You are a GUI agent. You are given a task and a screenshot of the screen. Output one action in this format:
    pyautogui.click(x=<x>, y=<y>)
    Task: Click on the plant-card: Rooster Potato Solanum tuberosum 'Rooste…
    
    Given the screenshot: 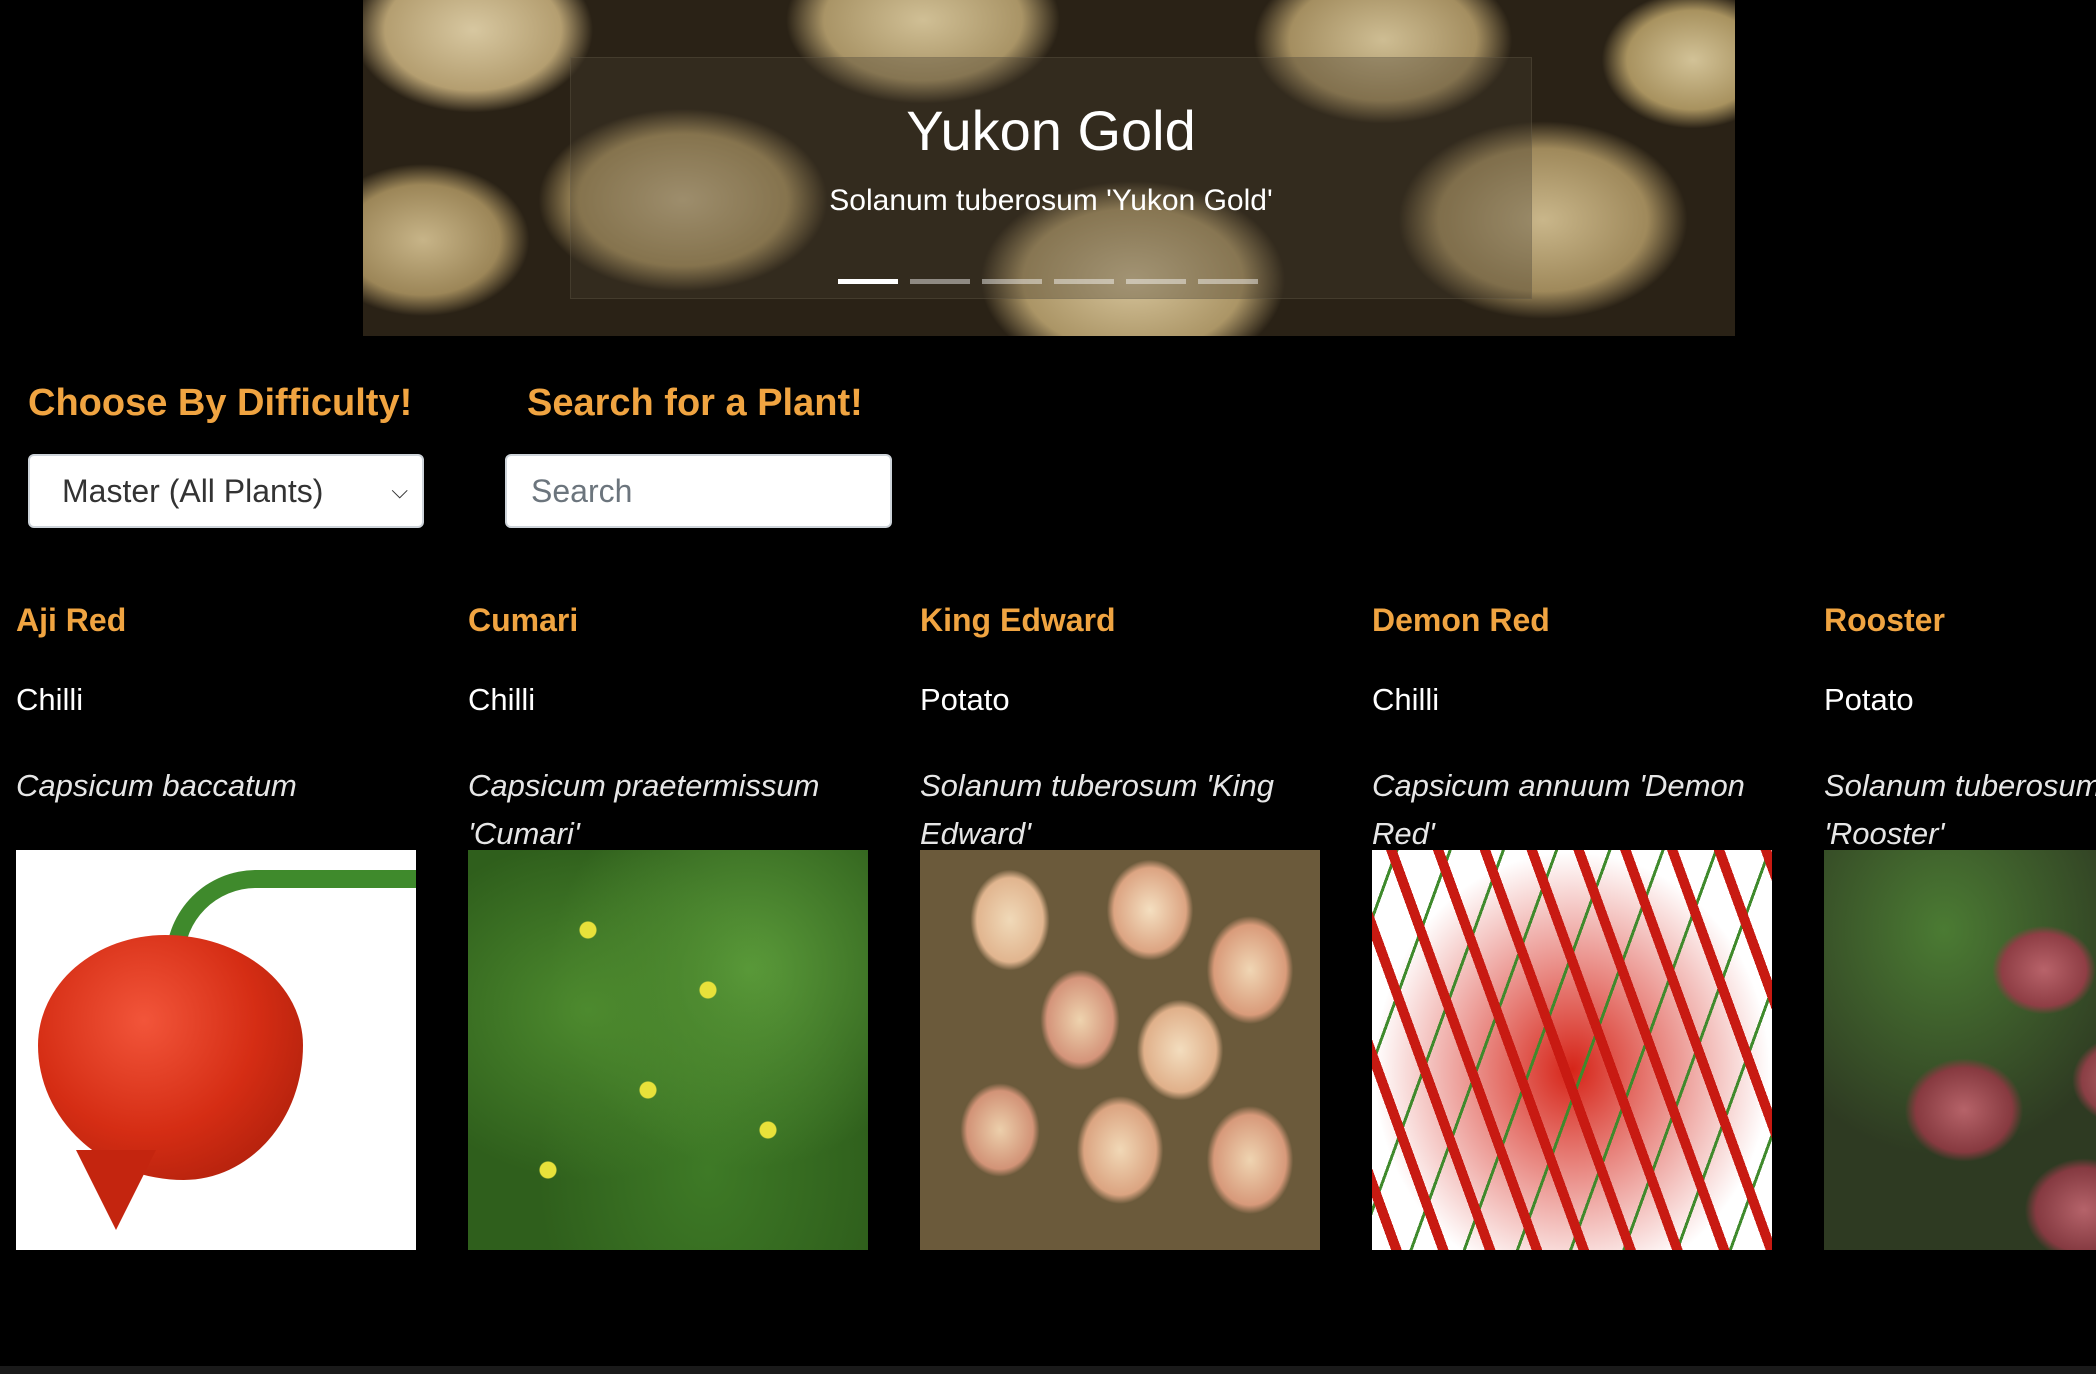 What is the action you would take?
    pyautogui.click(x=1960, y=925)
    